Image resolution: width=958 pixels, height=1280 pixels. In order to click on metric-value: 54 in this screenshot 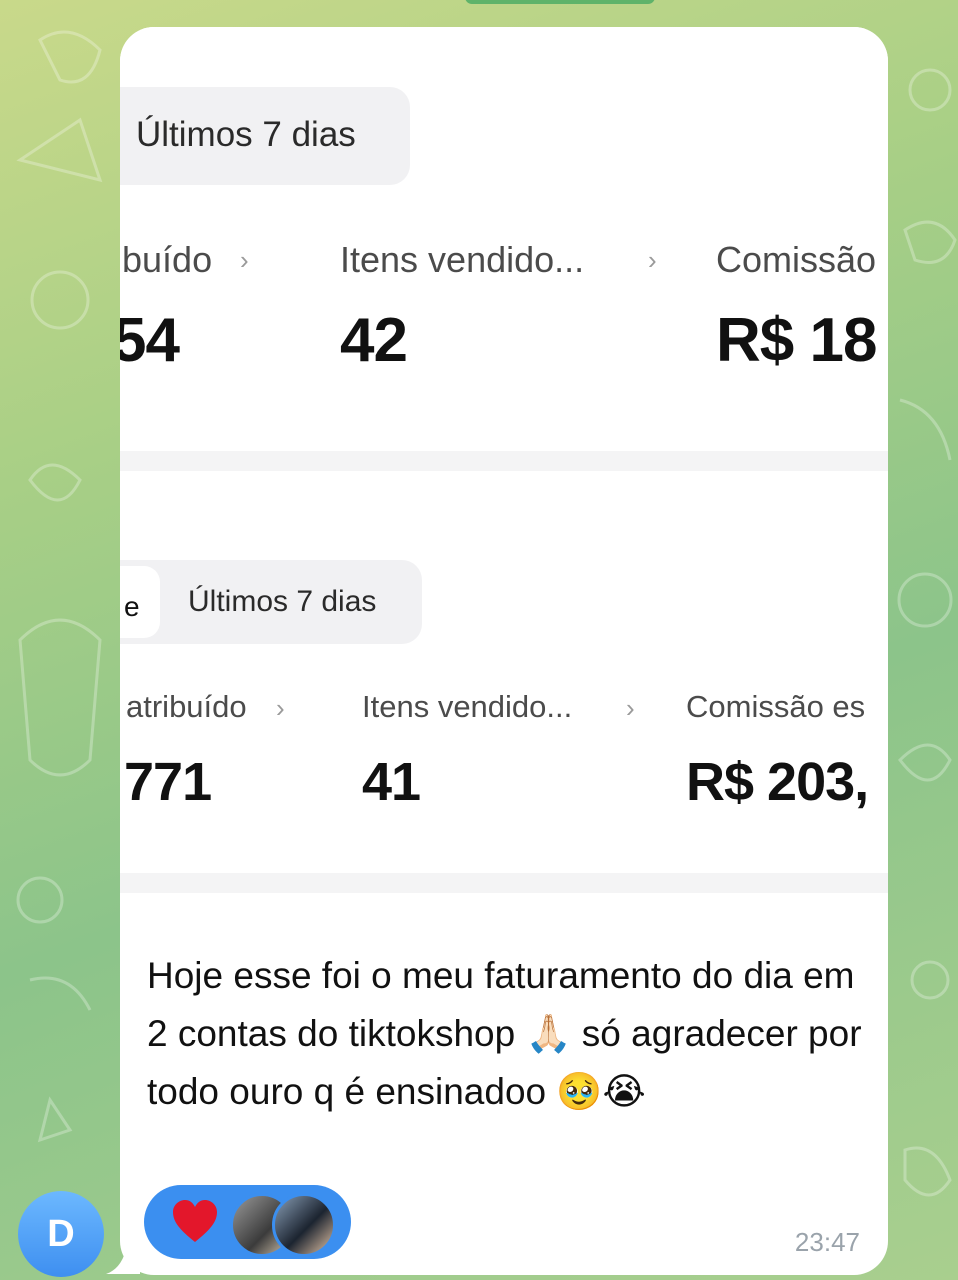, I will do `click(150, 340)`.